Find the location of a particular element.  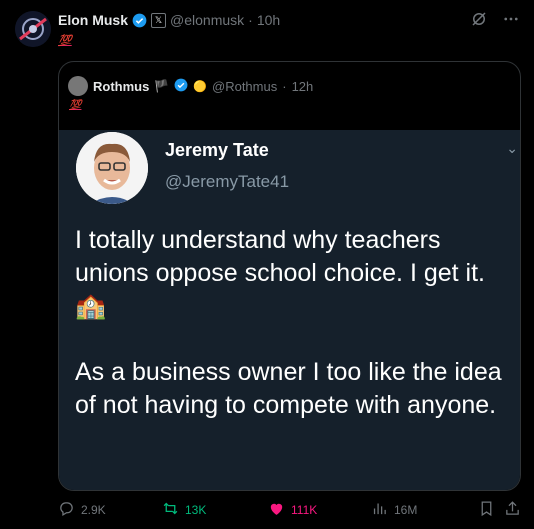

bookmark-button is located at coordinates (486, 510).